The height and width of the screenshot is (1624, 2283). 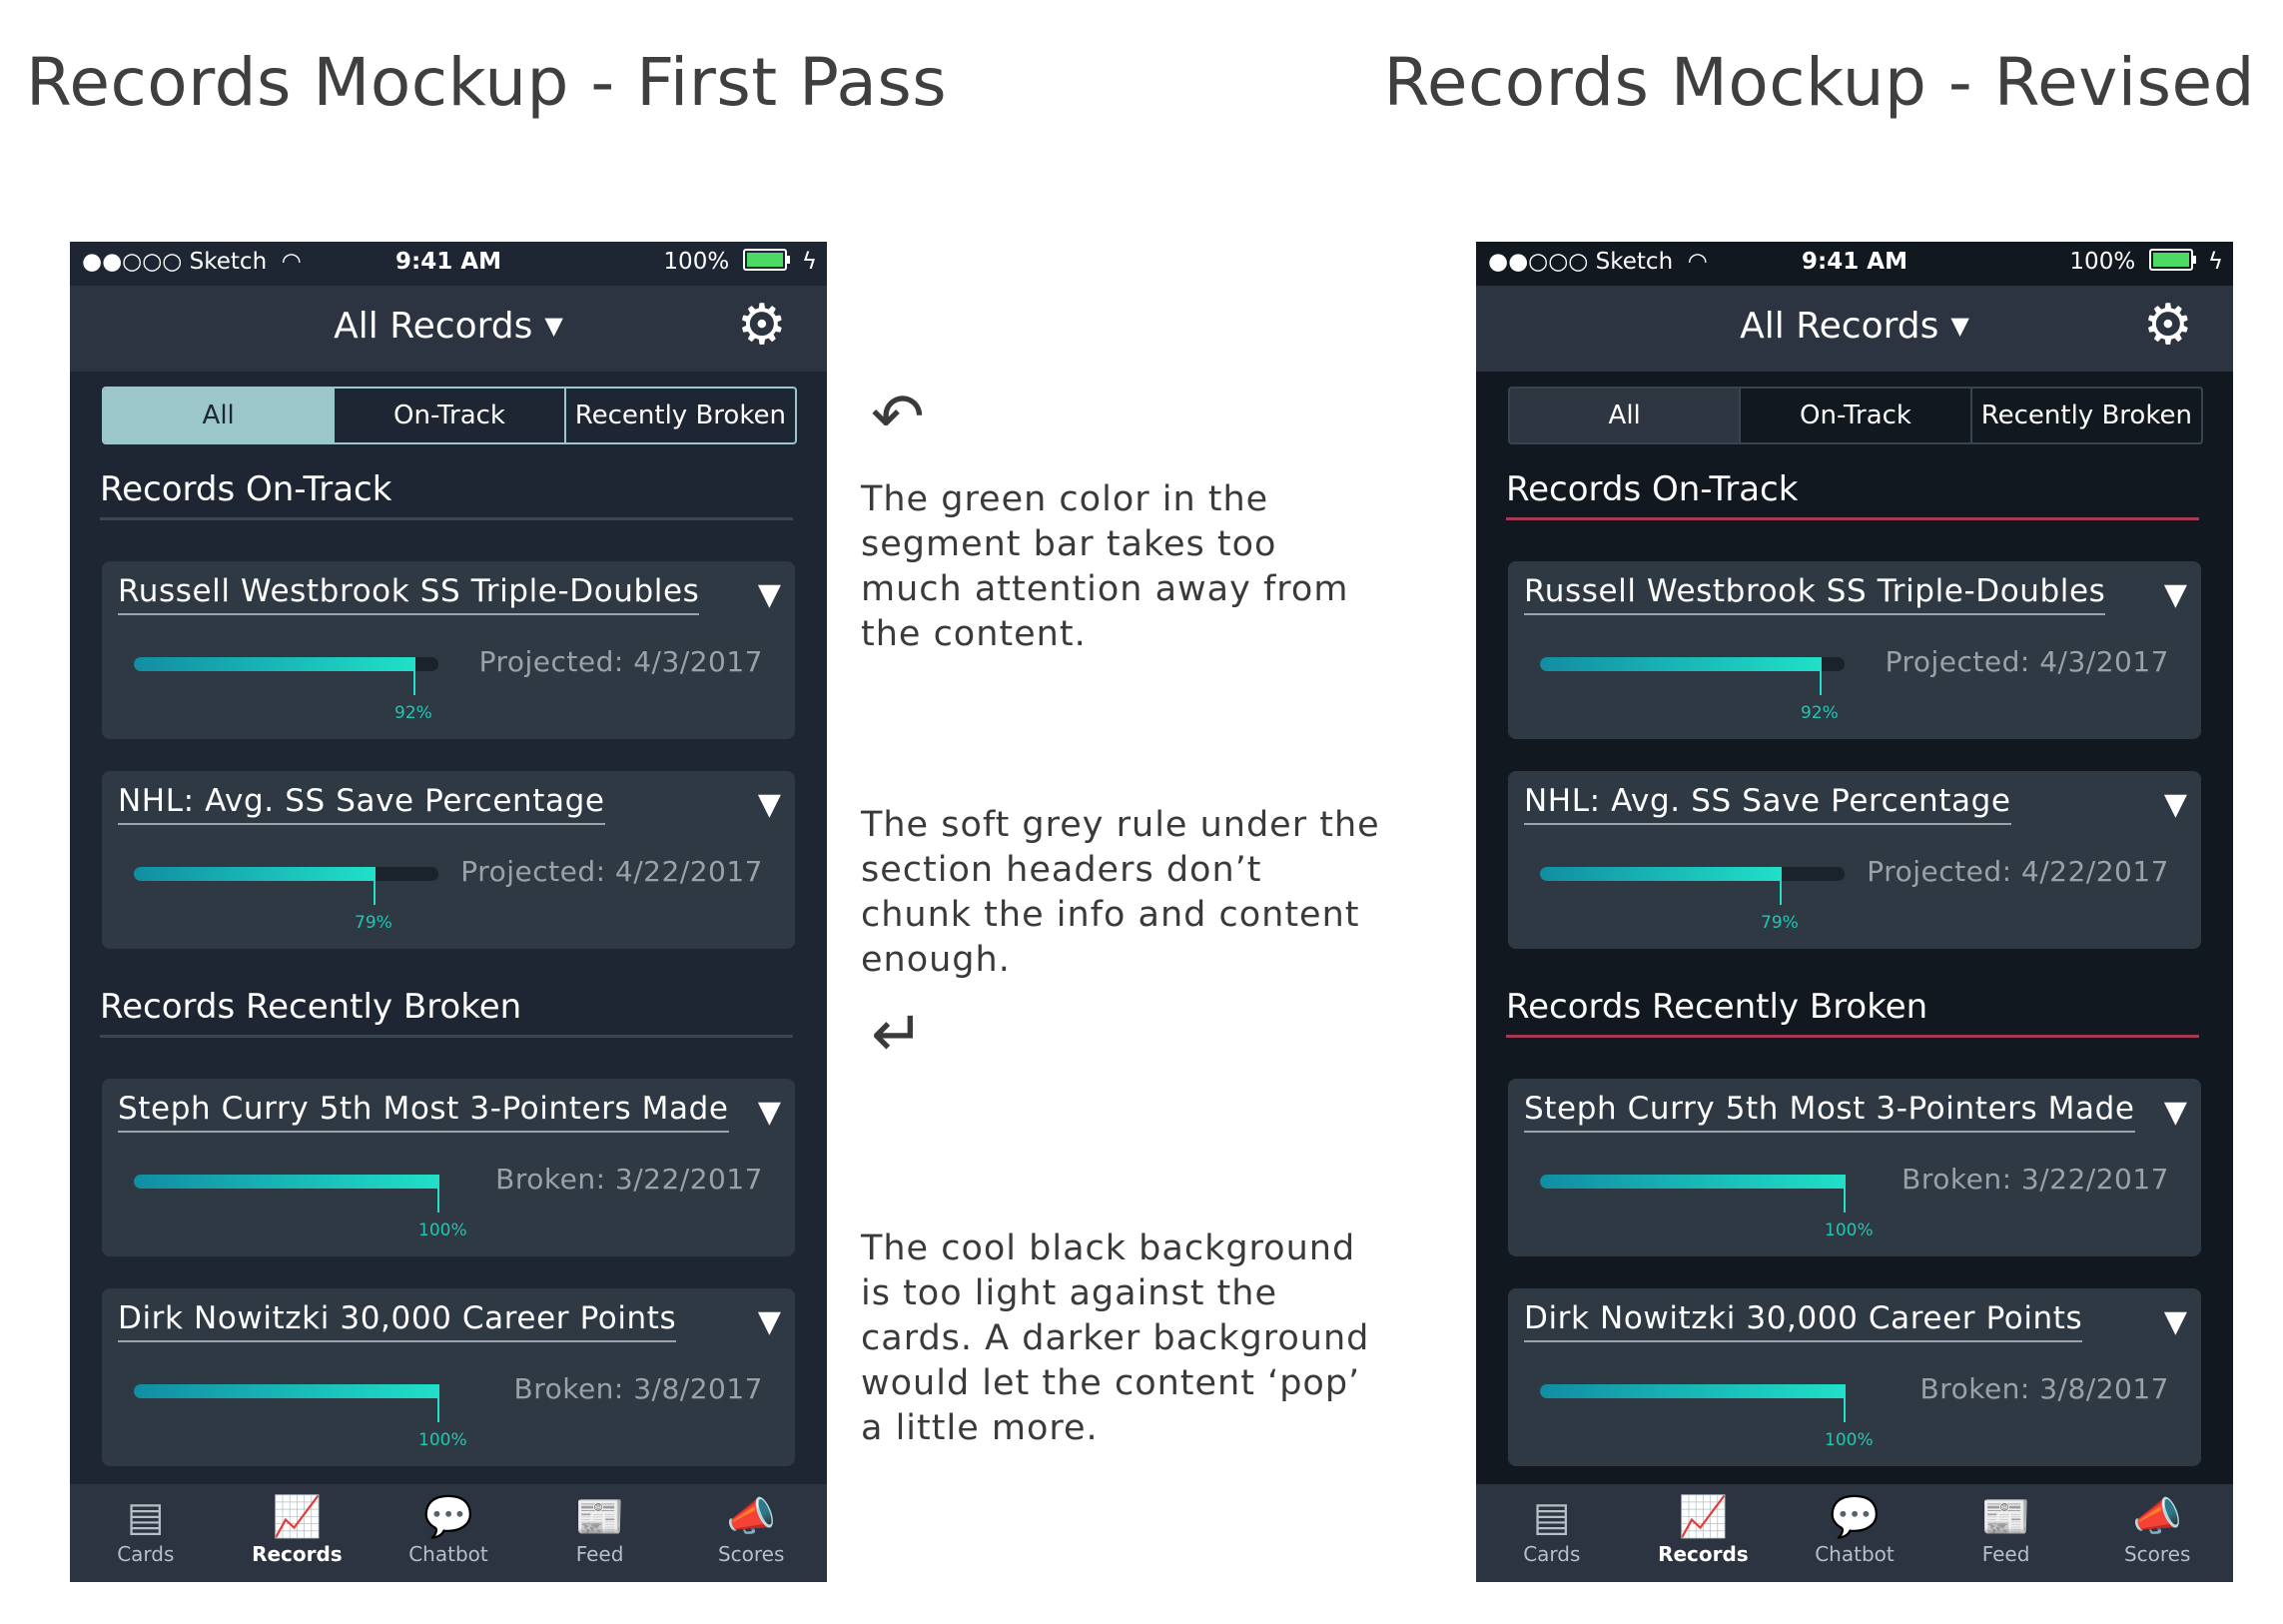 What do you see at coordinates (1803, 1321) in the screenshot?
I see `card-title: Dirk Nowitzki 30,000 Career Points` at bounding box center [1803, 1321].